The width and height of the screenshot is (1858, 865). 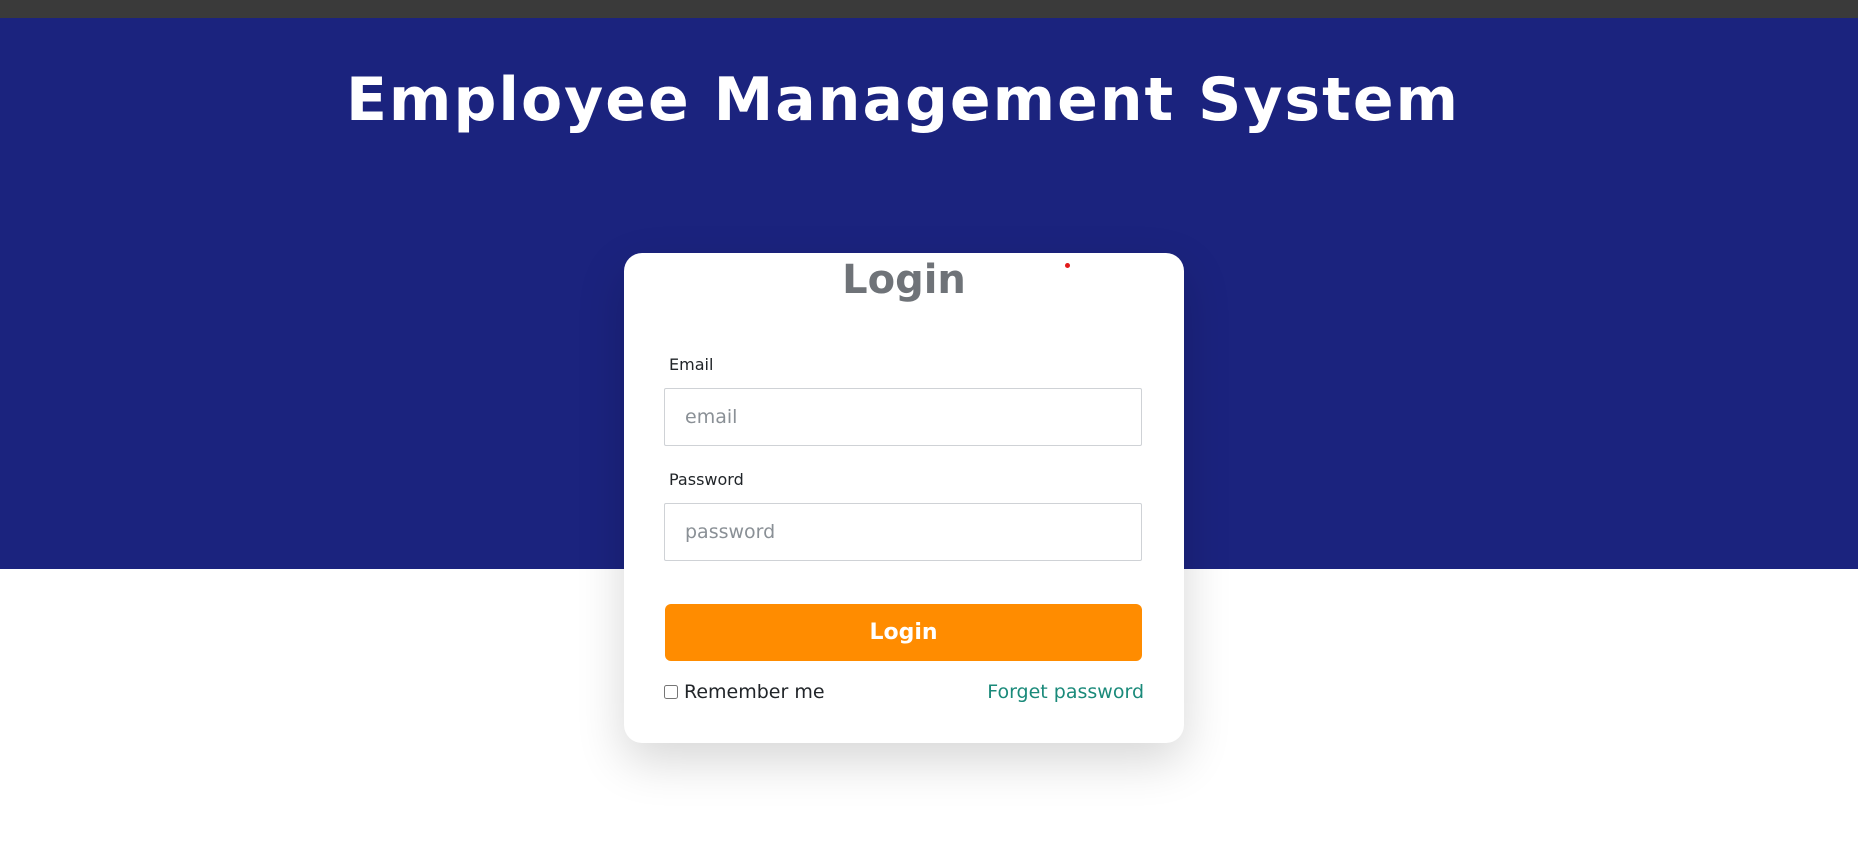 What do you see at coordinates (1065, 692) in the screenshot?
I see `forget-password-link: Forget password` at bounding box center [1065, 692].